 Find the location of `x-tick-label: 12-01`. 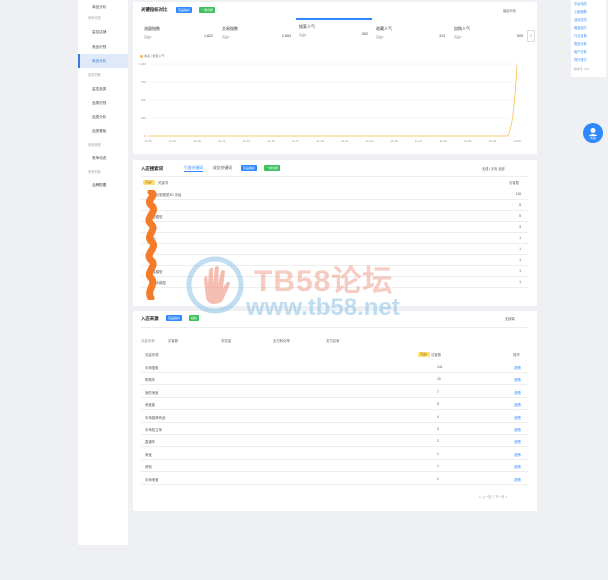

x-tick-label: 12-01 is located at coordinates (468, 141).